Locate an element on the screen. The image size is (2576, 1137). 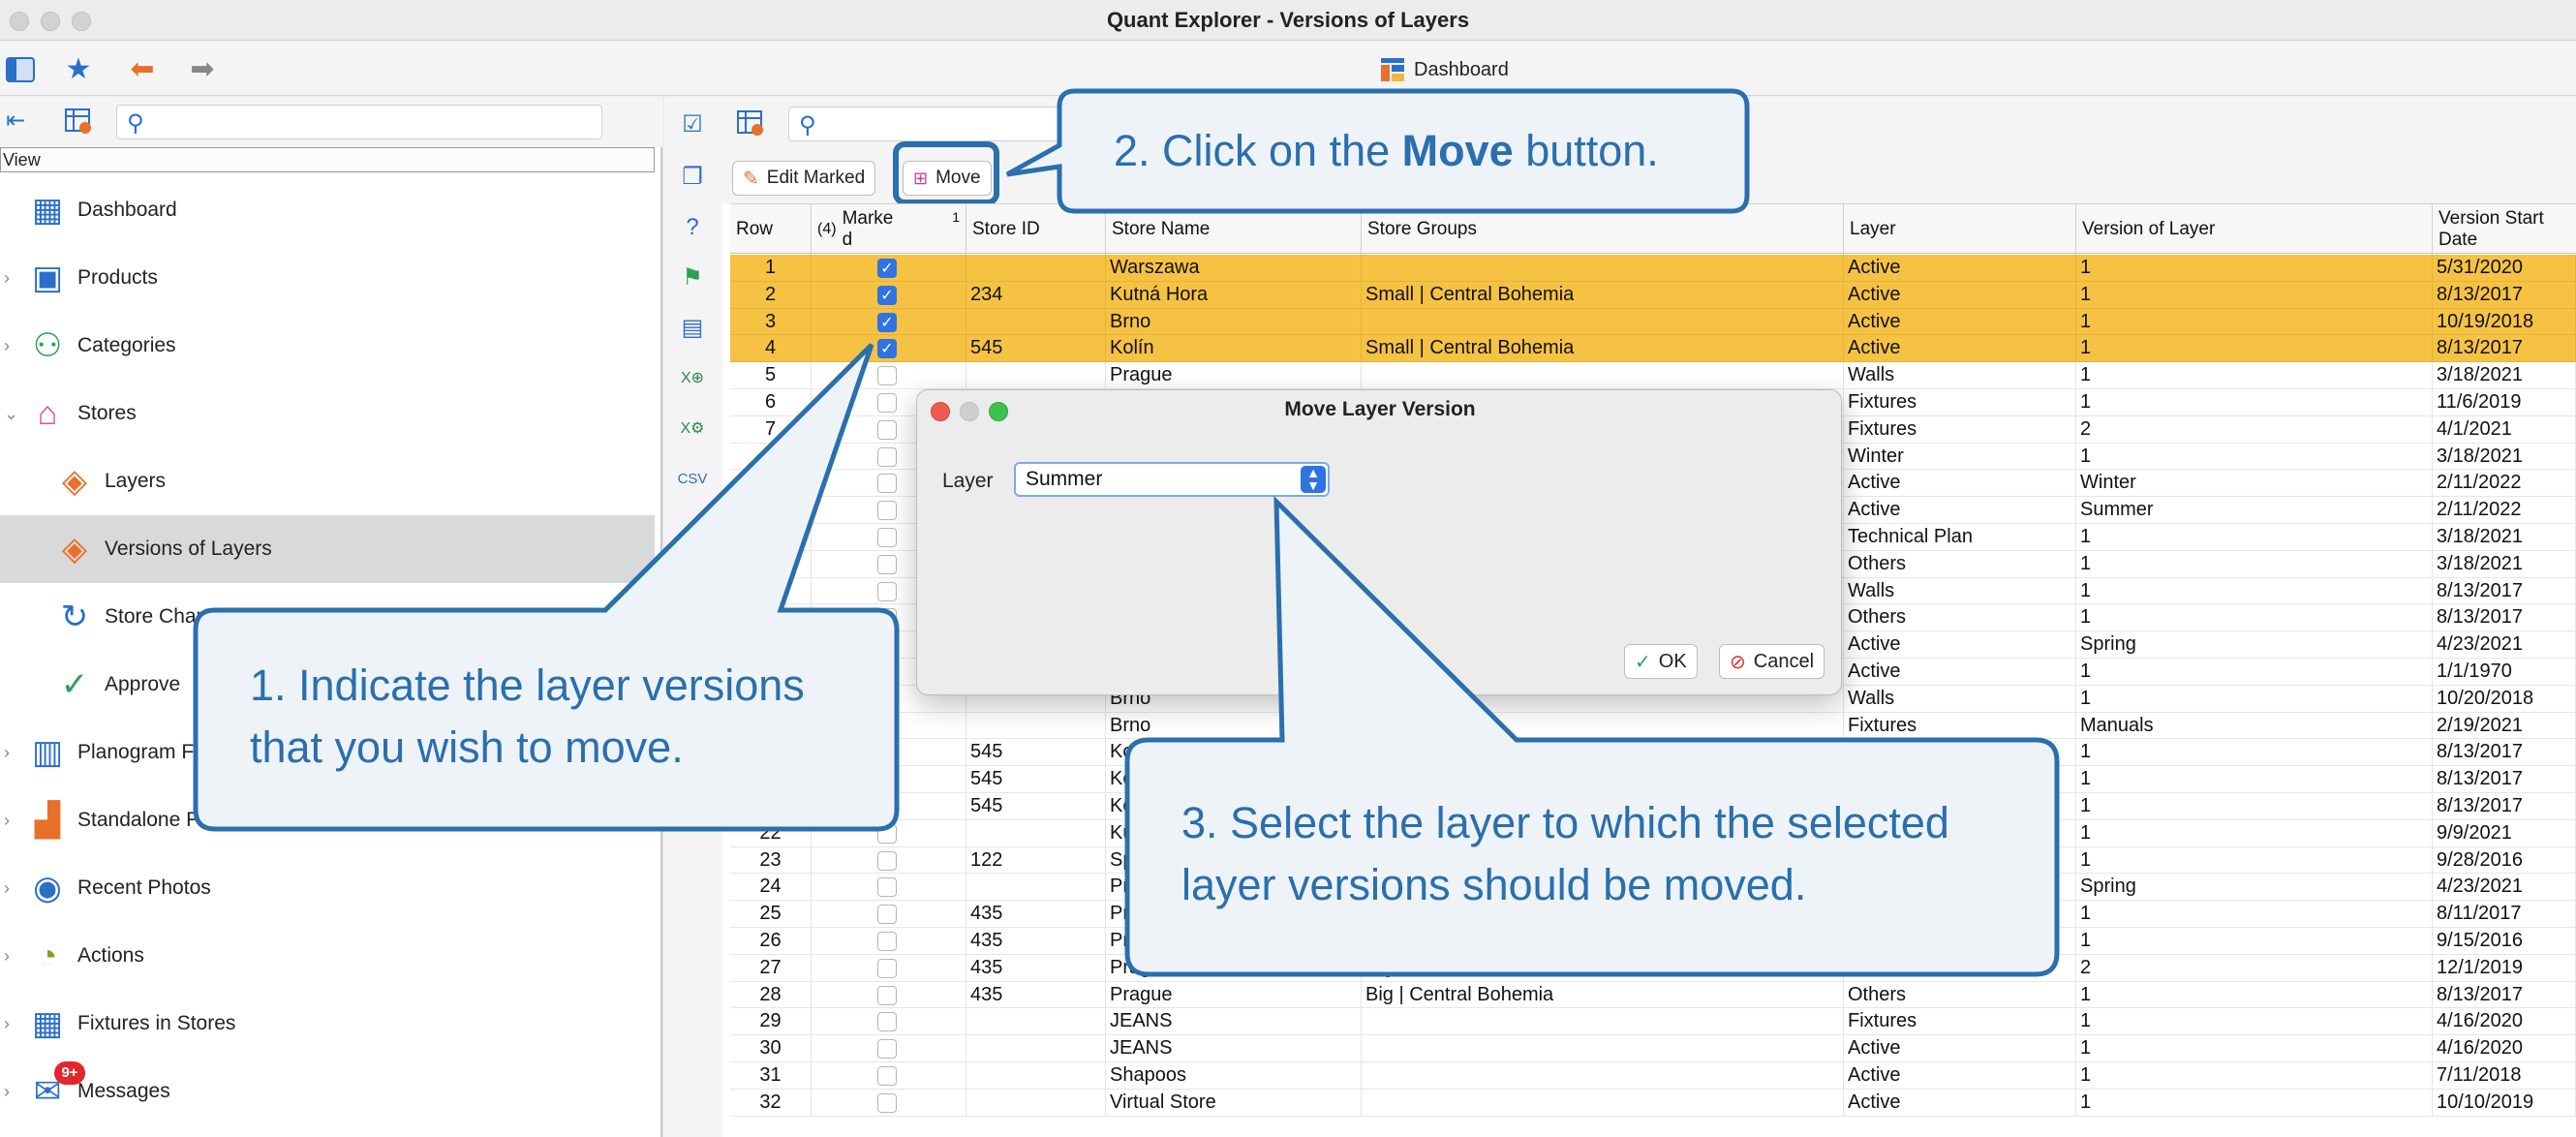
callout-2-text: 2. Click on the Move button. is located at coordinates (1386, 150).